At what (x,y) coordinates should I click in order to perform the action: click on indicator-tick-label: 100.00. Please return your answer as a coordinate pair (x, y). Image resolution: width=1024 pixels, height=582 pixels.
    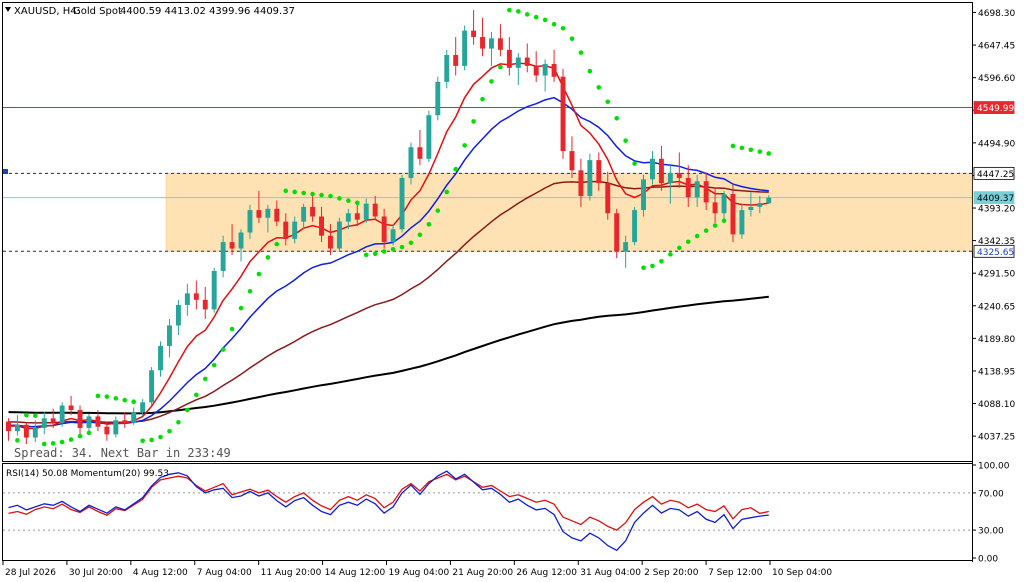
    Looking at the image, I should click on (994, 467).